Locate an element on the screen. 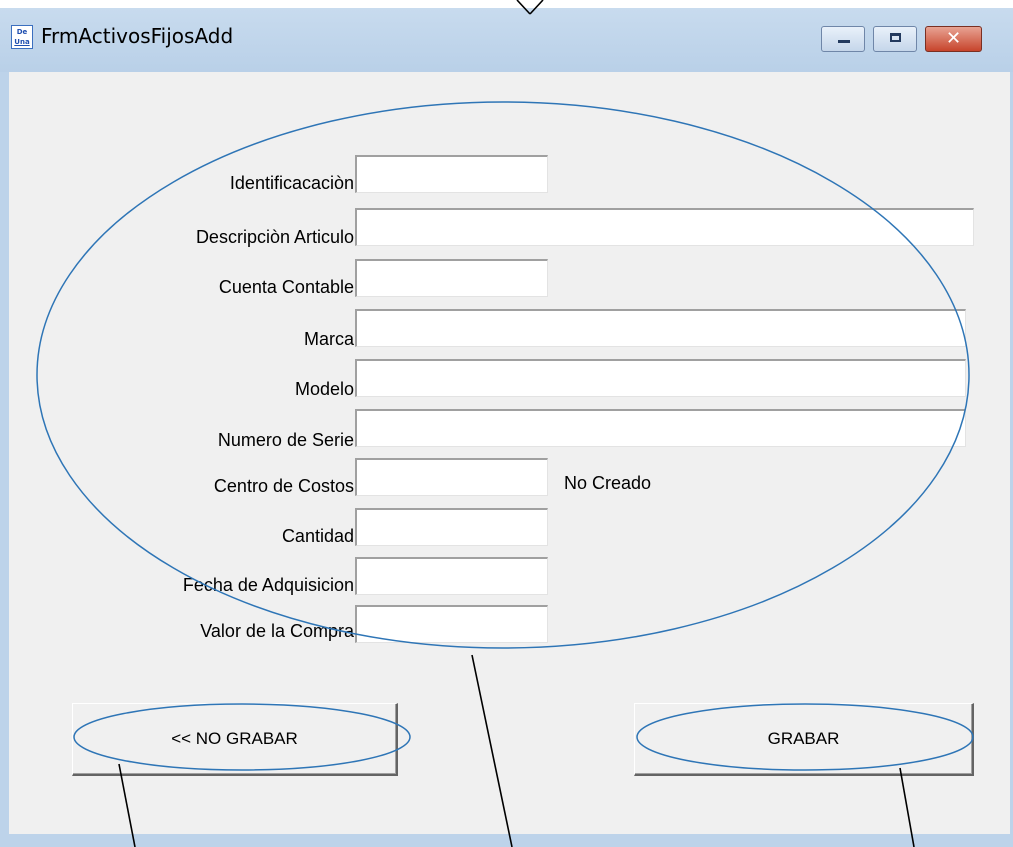 The height and width of the screenshot is (847, 1013). label-descripcion-articulo: Descripciòn Articulo is located at coordinates (274, 237).